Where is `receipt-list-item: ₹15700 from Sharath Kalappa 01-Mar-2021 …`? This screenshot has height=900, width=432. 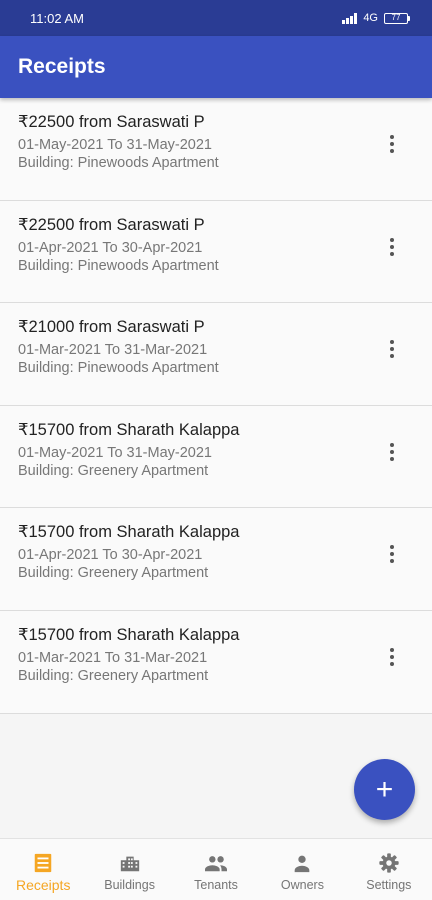 receipt-list-item: ₹15700 from Sharath Kalappa 01-Mar-2021 … is located at coordinates (216, 662).